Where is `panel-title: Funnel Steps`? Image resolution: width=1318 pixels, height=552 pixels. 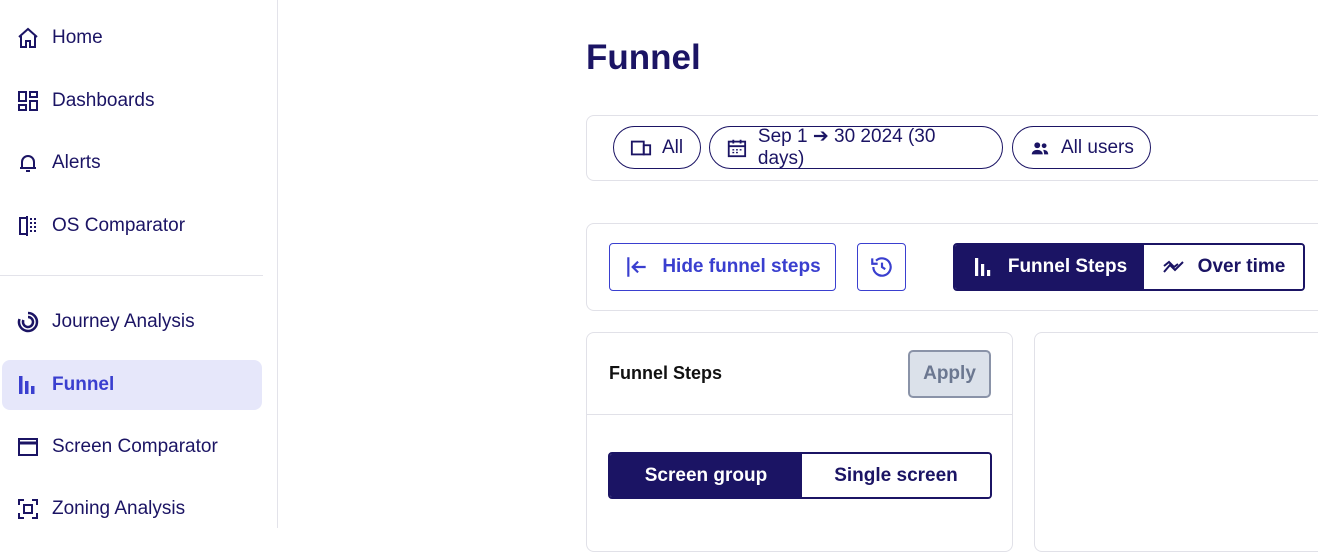
panel-title: Funnel Steps is located at coordinates (666, 373).